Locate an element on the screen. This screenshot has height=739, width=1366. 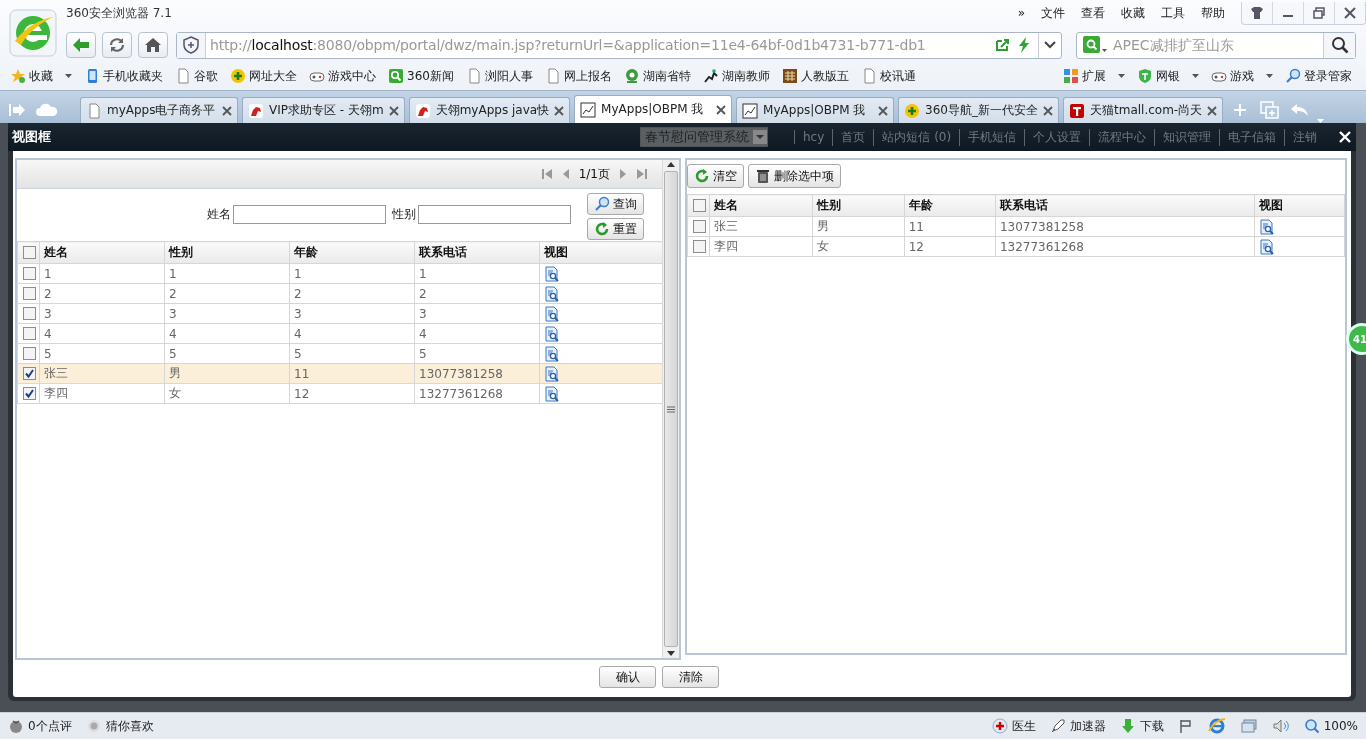
search-button is located at coordinates (1339, 45).